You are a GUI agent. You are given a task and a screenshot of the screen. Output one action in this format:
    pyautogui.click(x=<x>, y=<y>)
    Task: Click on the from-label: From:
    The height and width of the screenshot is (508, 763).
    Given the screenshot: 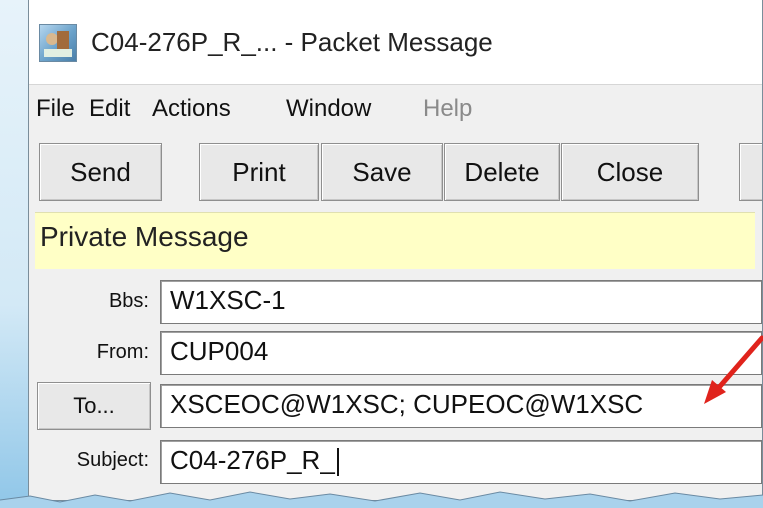 What is the action you would take?
    pyautogui.click(x=122, y=352)
    